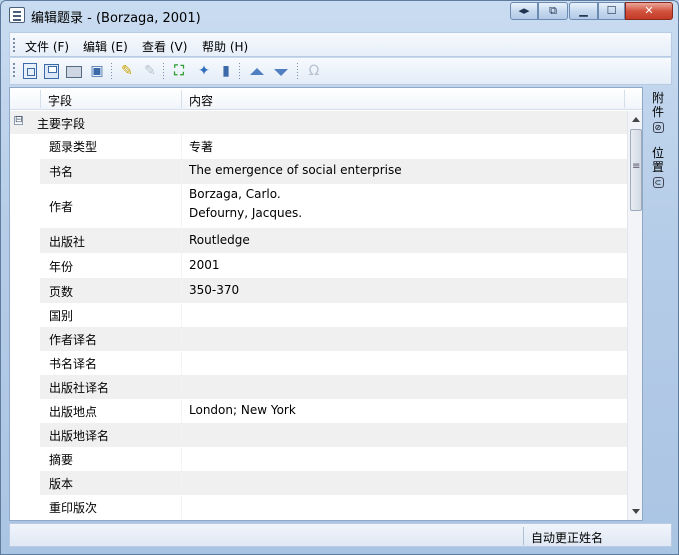 Image resolution: width=679 pixels, height=555 pixels. Describe the element at coordinates (61, 484) in the screenshot. I see `field-name: 版本` at that location.